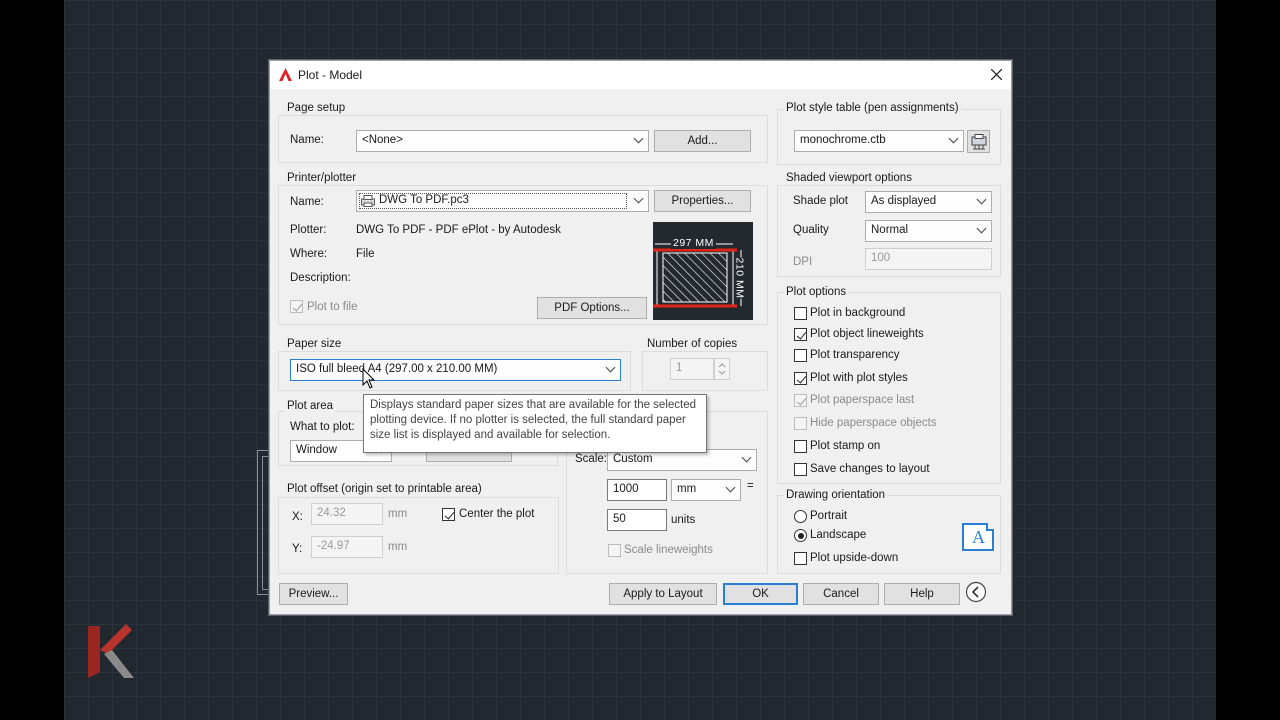 Image resolution: width=1280 pixels, height=720 pixels. I want to click on scale-value-2-input: 50, so click(637, 520).